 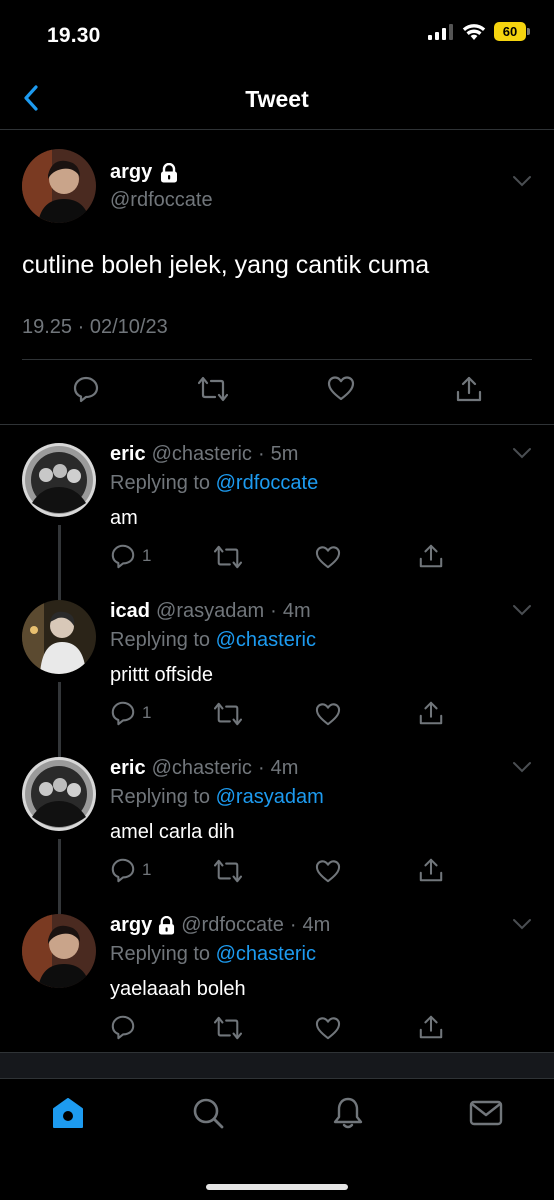 I want to click on replying-to: Replying to @rdfoccate, so click(x=214, y=483).